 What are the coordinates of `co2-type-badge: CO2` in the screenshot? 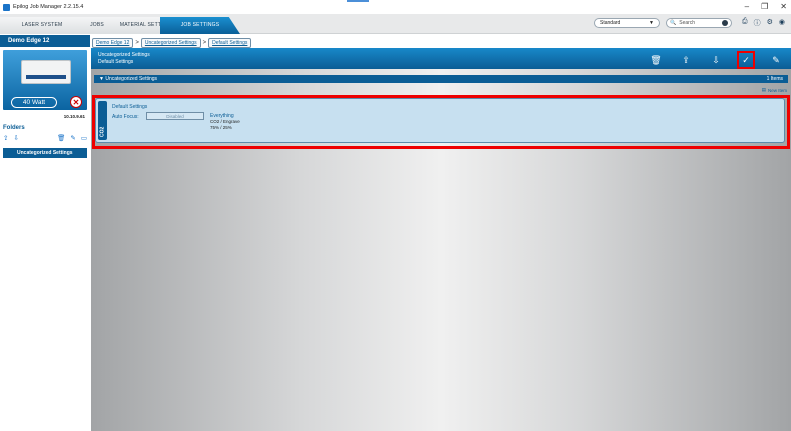 It's located at (102, 120).